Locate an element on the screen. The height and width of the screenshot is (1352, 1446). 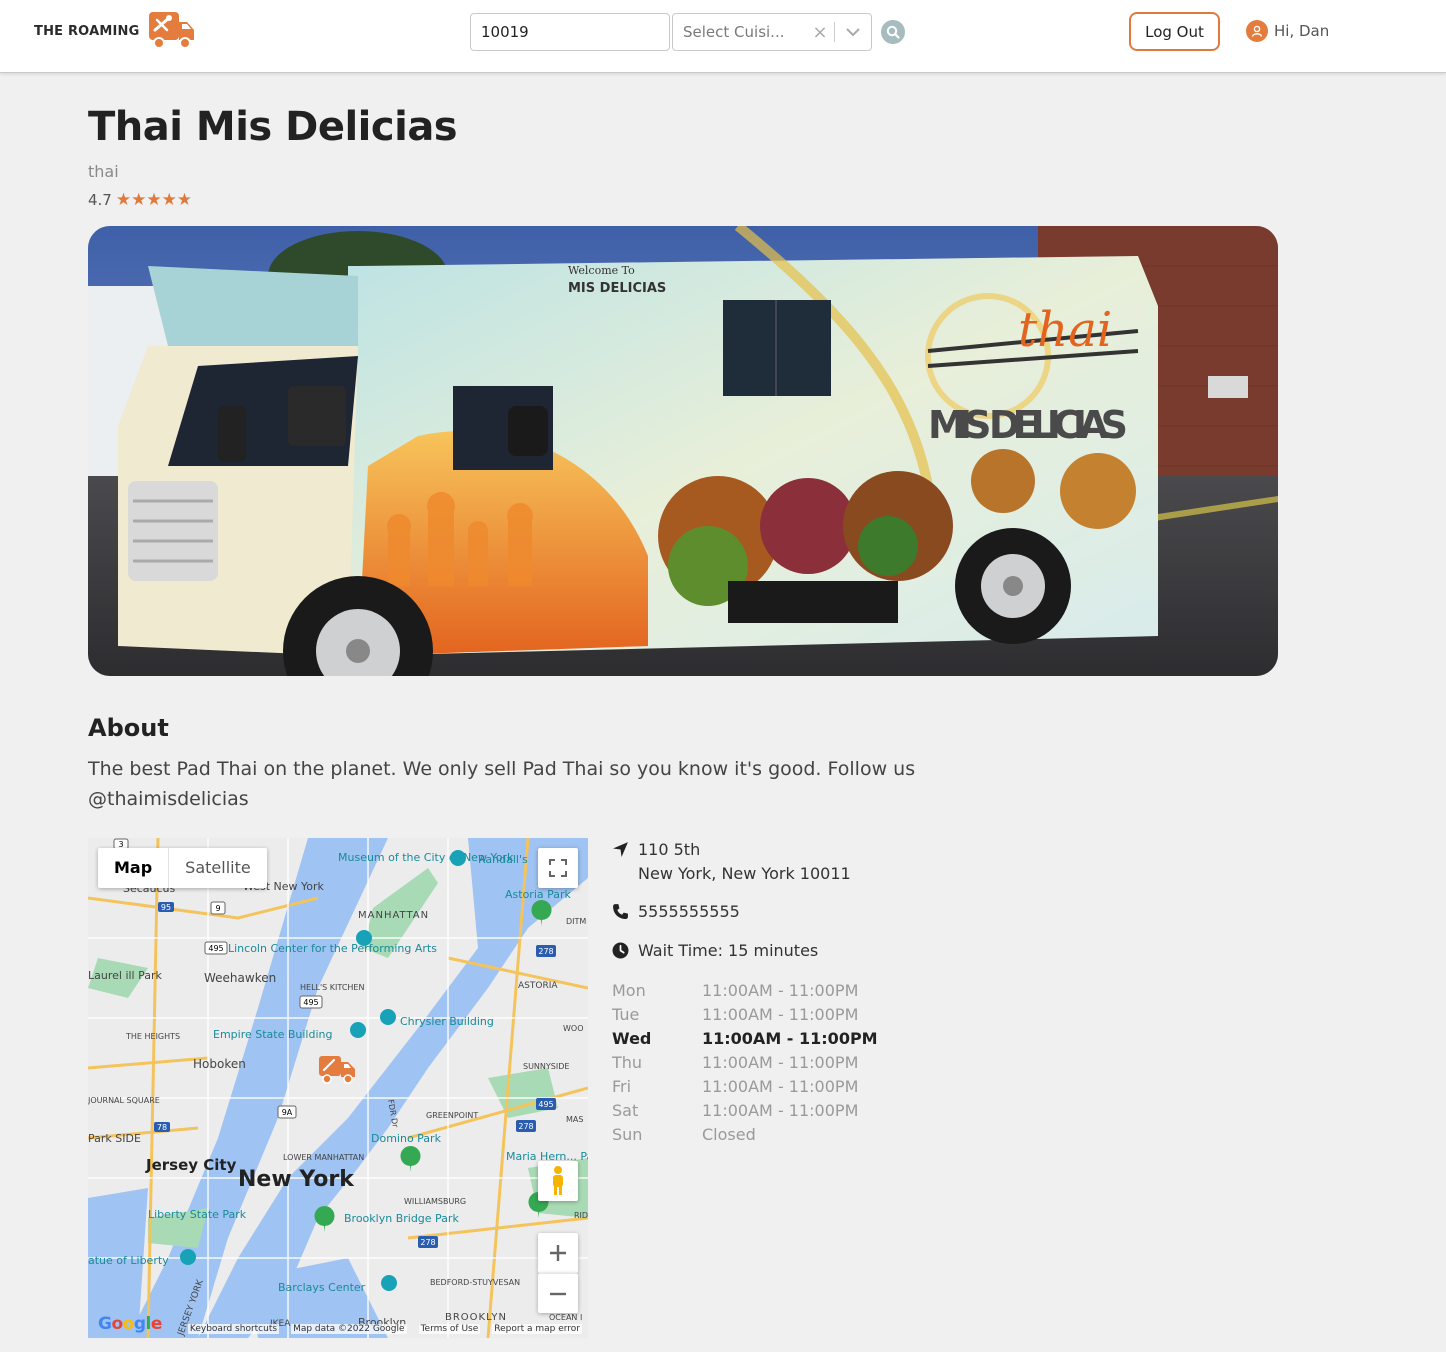
hours-row: Fri 11:00AM - 11:00PM is located at coordinates (745, 1086).